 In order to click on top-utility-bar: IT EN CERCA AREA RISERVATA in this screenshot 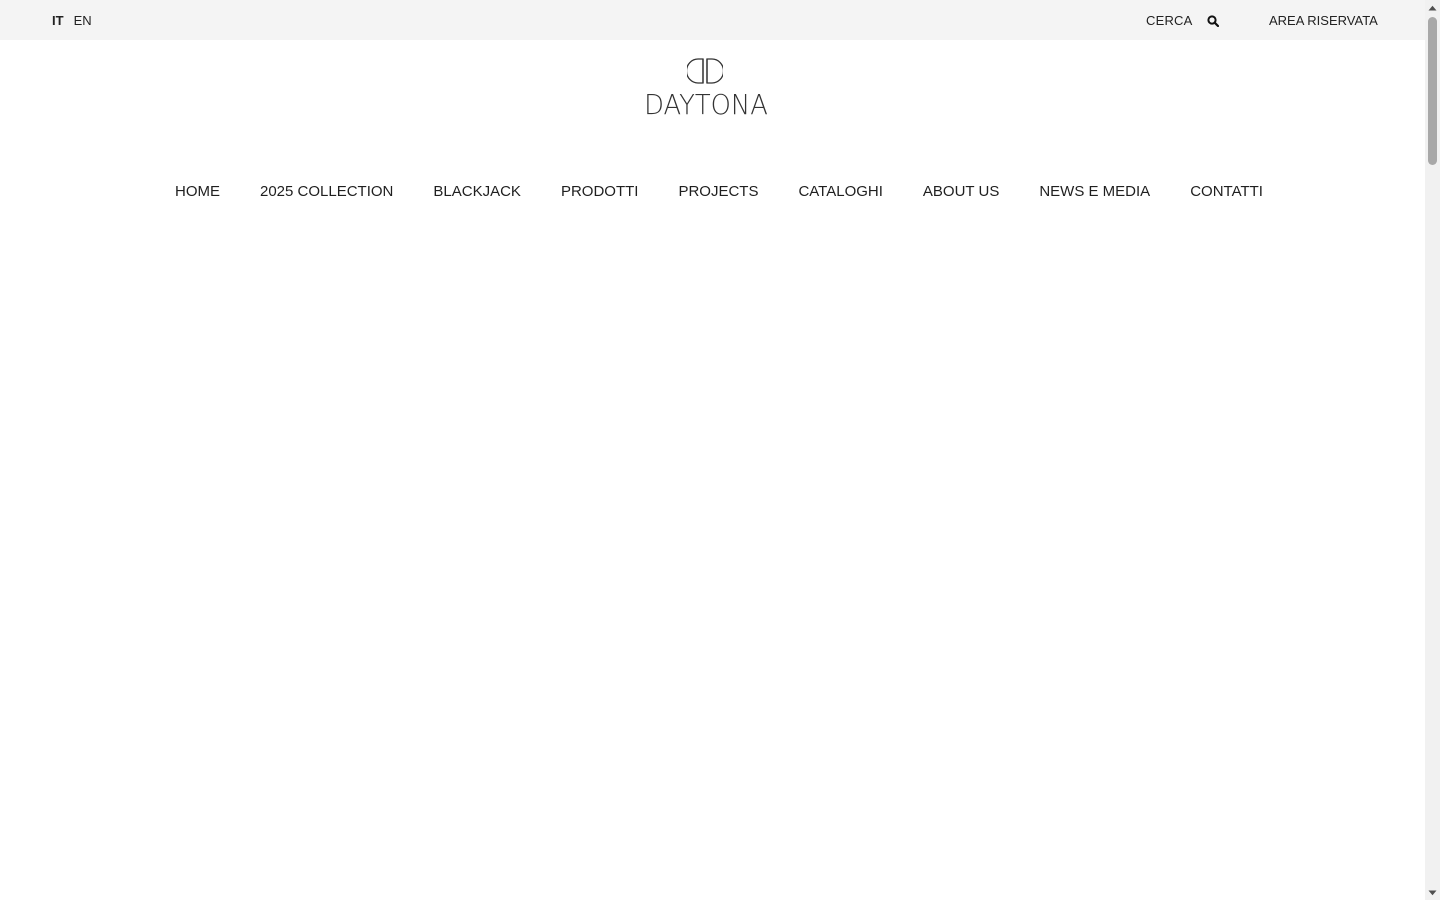, I will do `click(712, 20)`.